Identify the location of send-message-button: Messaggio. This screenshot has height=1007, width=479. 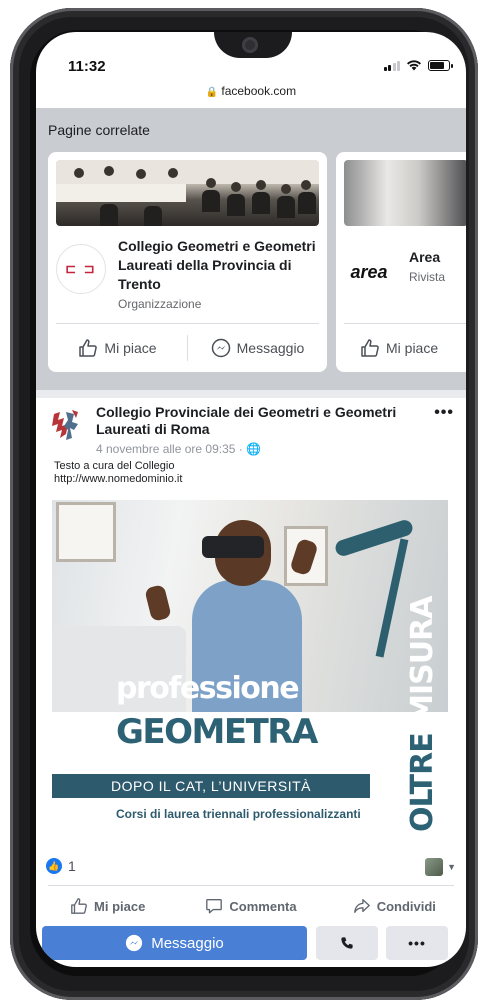
(174, 943).